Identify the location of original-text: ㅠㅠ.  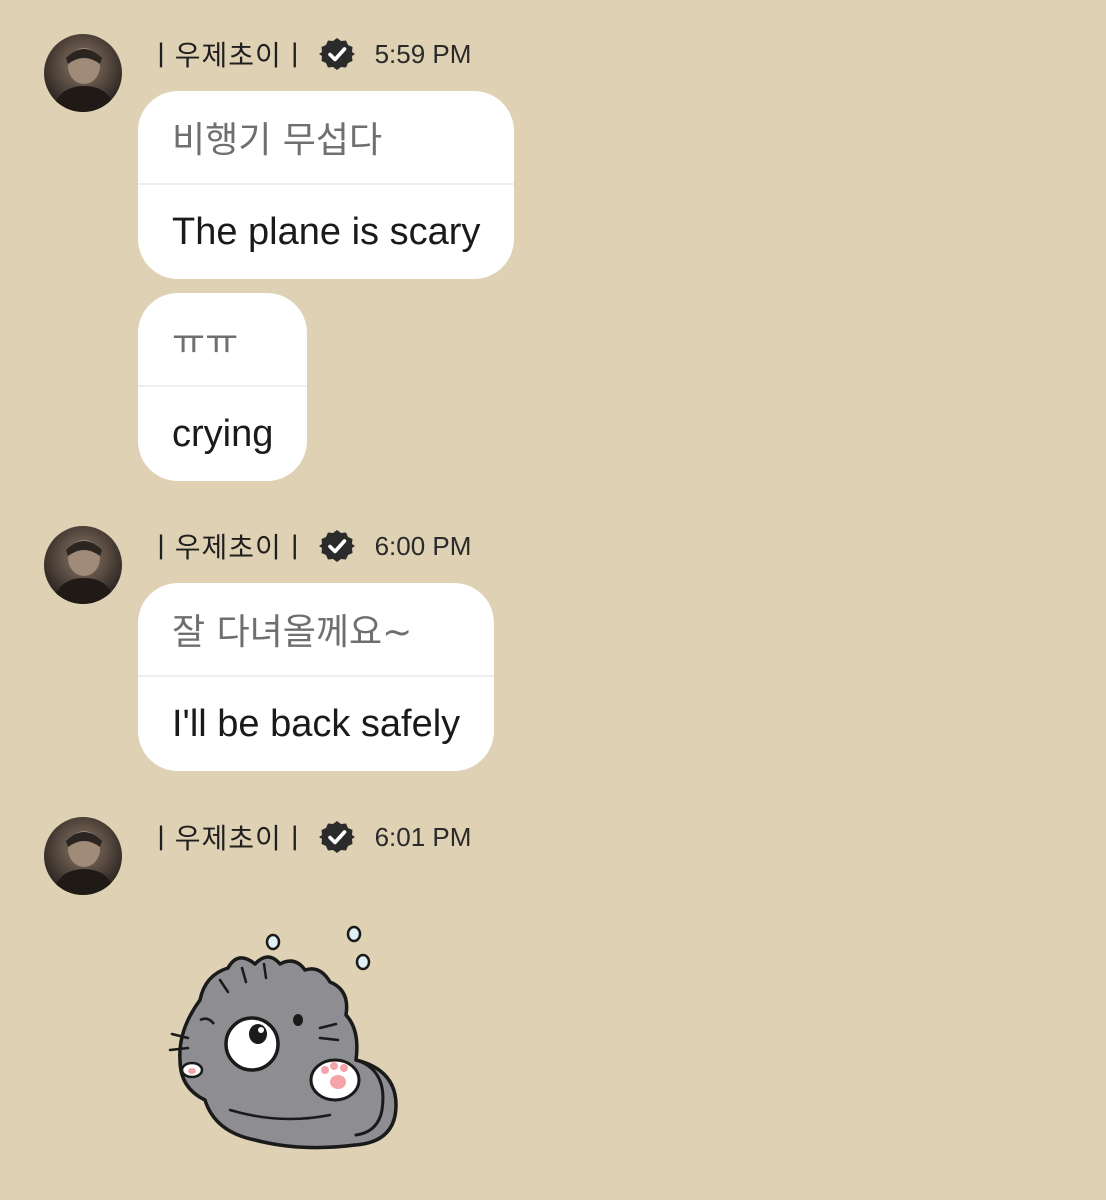
(223, 340).